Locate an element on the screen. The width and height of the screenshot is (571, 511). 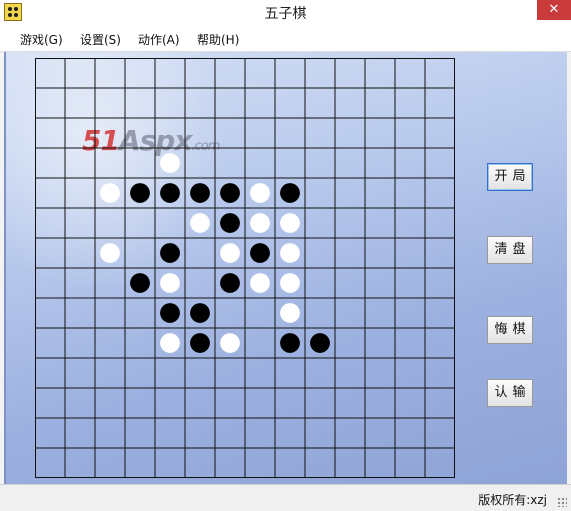
copyright-text: 版权所有:xzj is located at coordinates (512, 500).